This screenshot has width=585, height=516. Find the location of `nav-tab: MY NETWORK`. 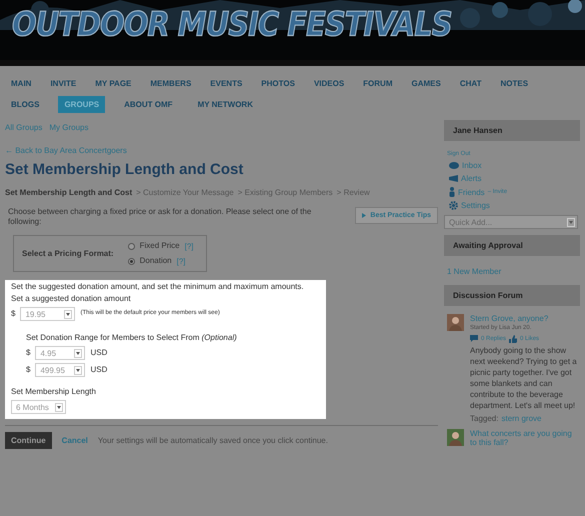

nav-tab: MY NETWORK is located at coordinates (225, 104).